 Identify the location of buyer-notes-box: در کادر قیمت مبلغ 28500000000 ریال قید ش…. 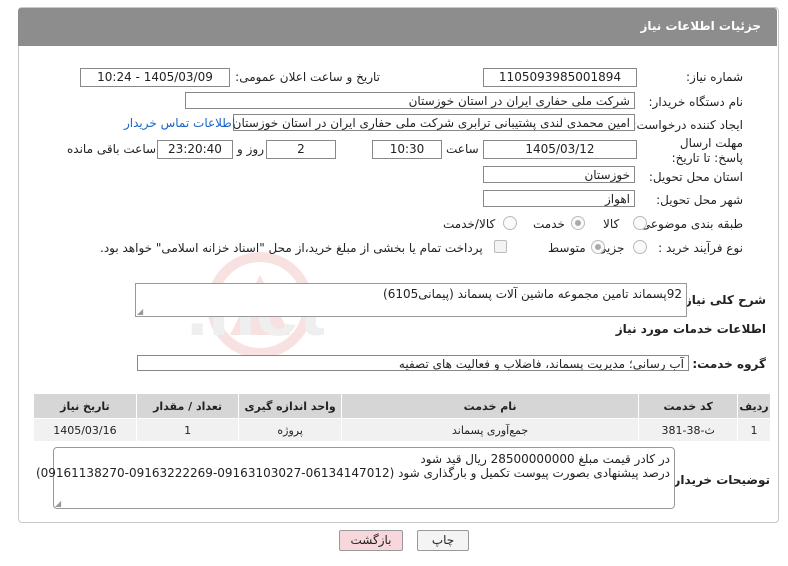
(355, 478).